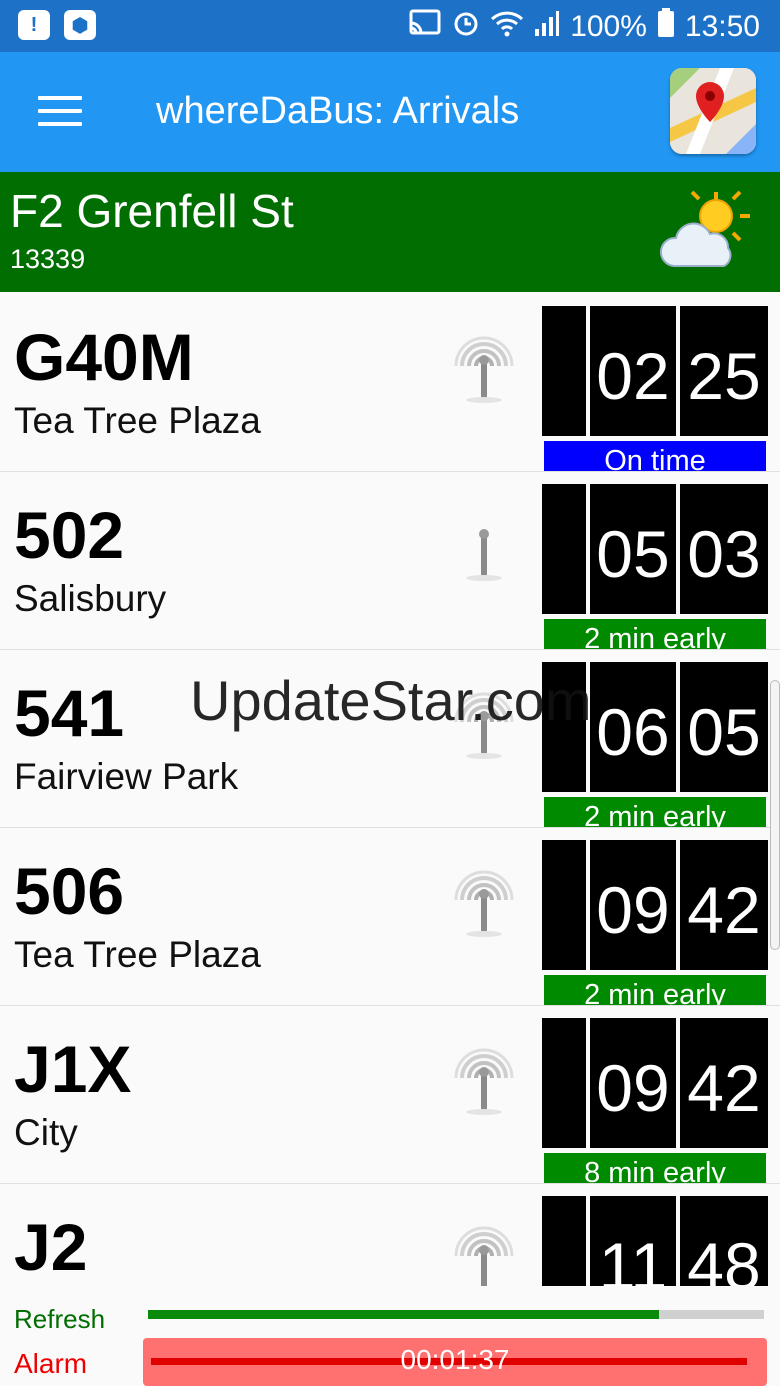  Describe the element at coordinates (547, 27) in the screenshot. I see `cellular-signal-icon` at that location.